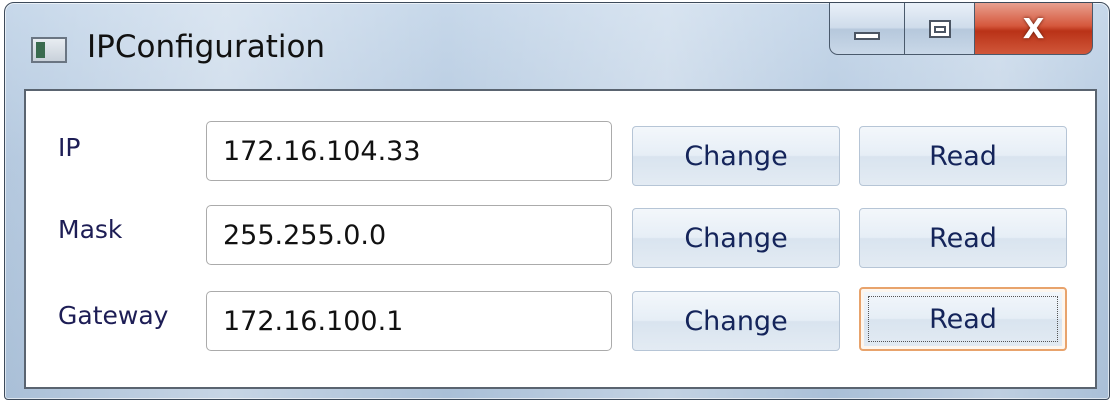 The image size is (1114, 403). I want to click on close-button: X, so click(1034, 29).